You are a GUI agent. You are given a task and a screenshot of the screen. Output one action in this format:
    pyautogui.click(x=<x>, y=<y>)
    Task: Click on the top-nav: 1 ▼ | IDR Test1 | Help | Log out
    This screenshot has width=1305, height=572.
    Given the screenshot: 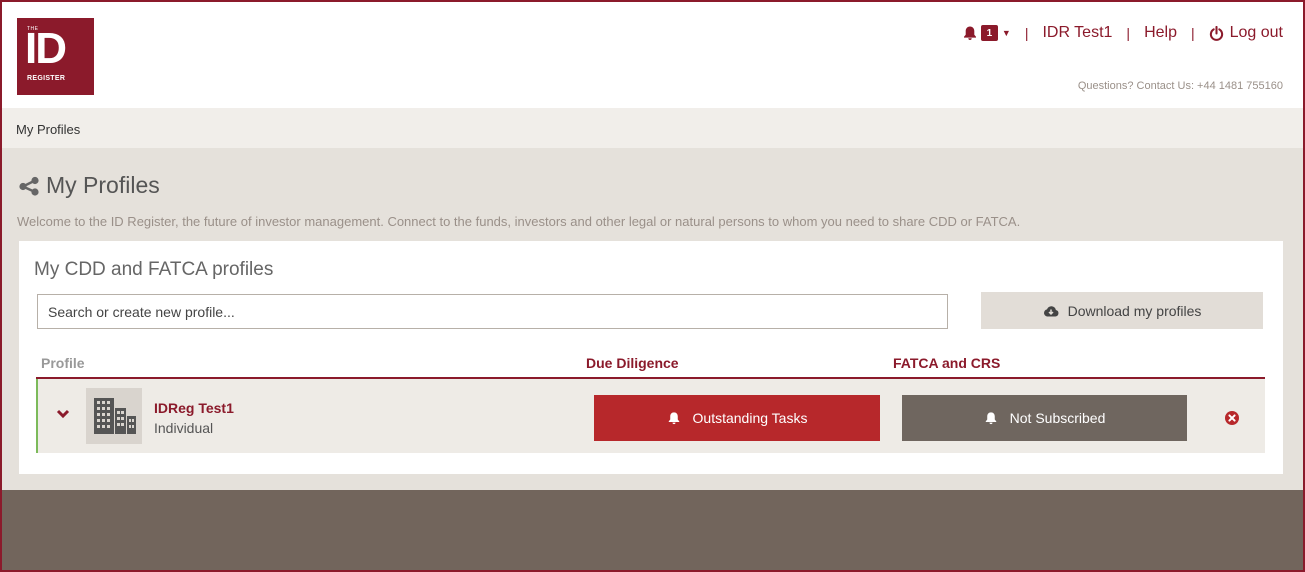 What is the action you would take?
    pyautogui.click(x=1122, y=33)
    